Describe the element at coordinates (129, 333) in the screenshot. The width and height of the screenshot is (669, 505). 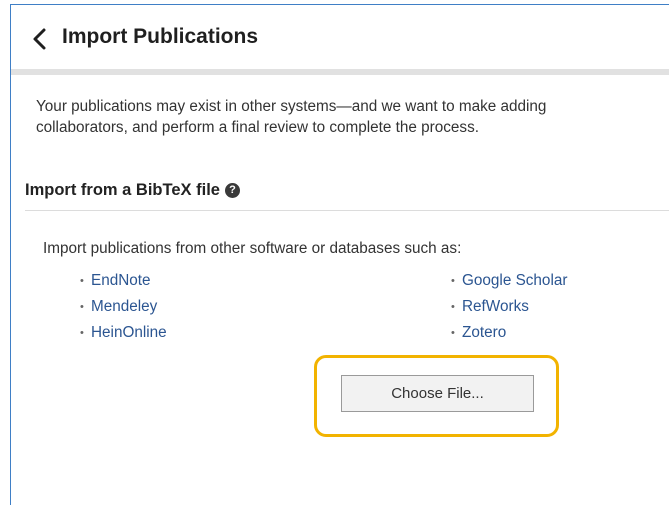
I see `source-link-heinonline: HeinOnline` at that location.